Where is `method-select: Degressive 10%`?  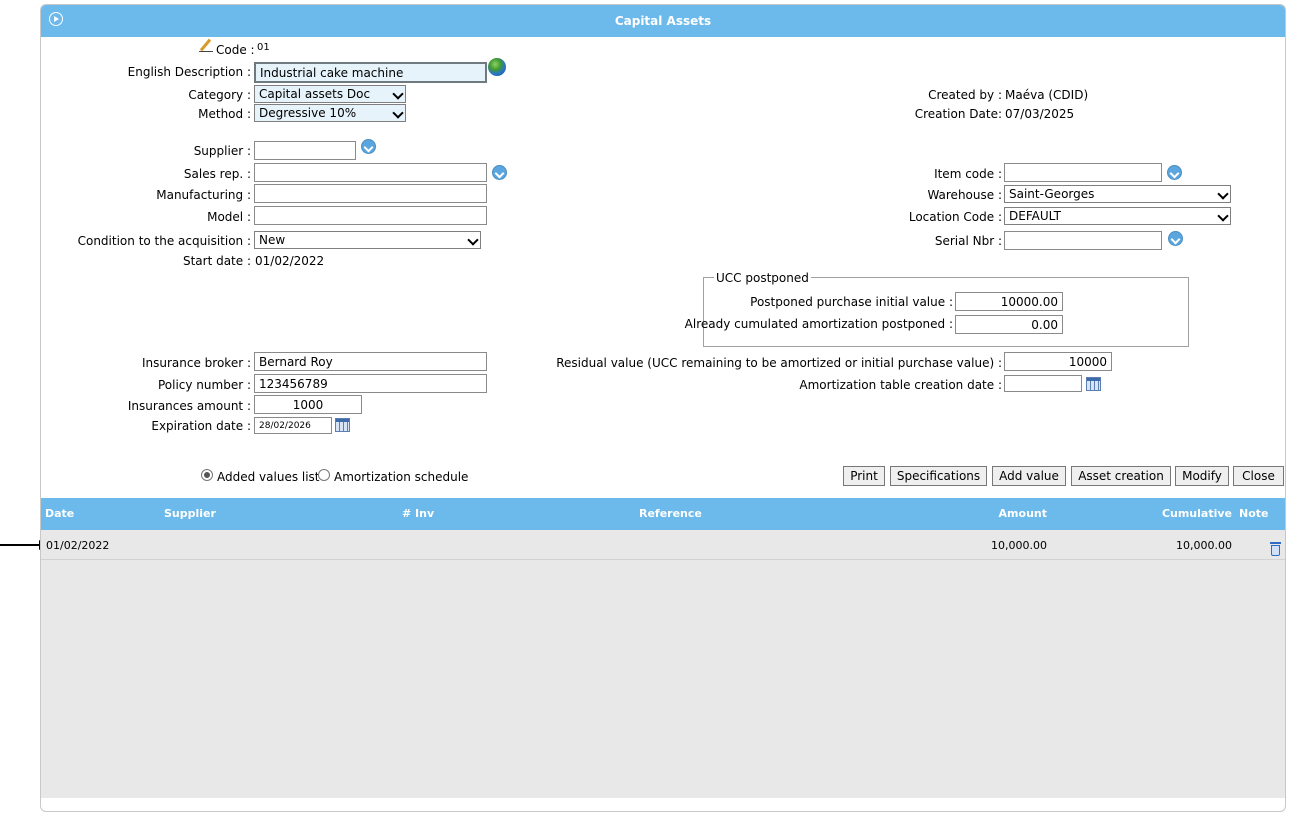
method-select: Degressive 10% is located at coordinates (330, 113).